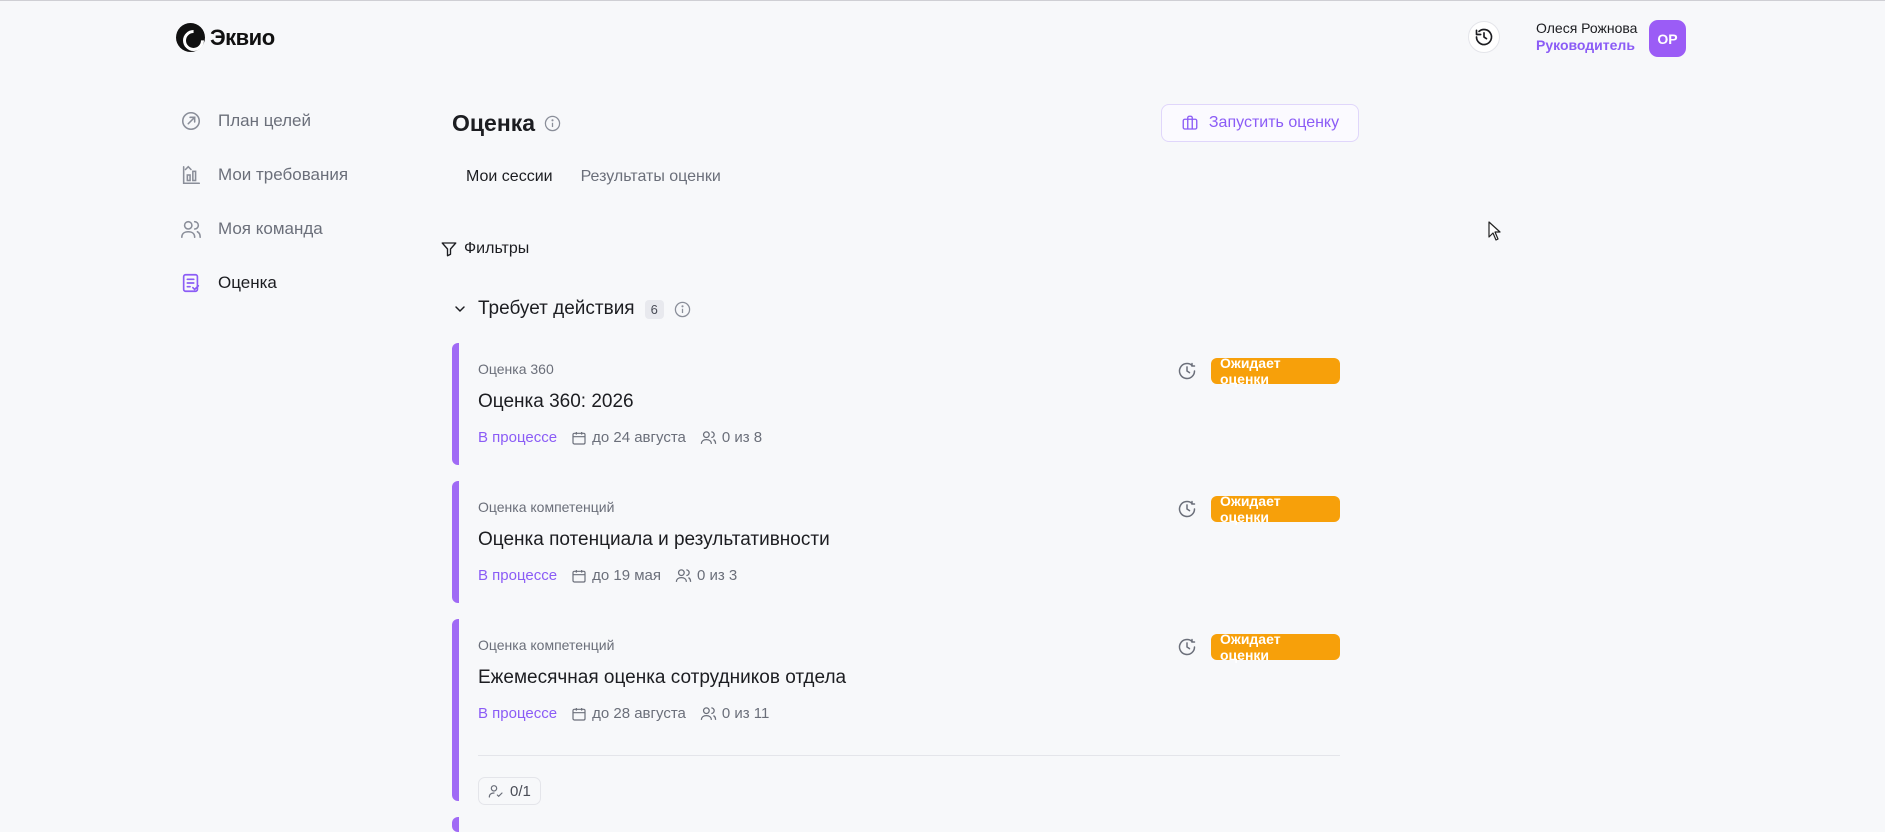  Describe the element at coordinates (270, 228) in the screenshot. I see `sidebar-item-label: Моя команда` at that location.